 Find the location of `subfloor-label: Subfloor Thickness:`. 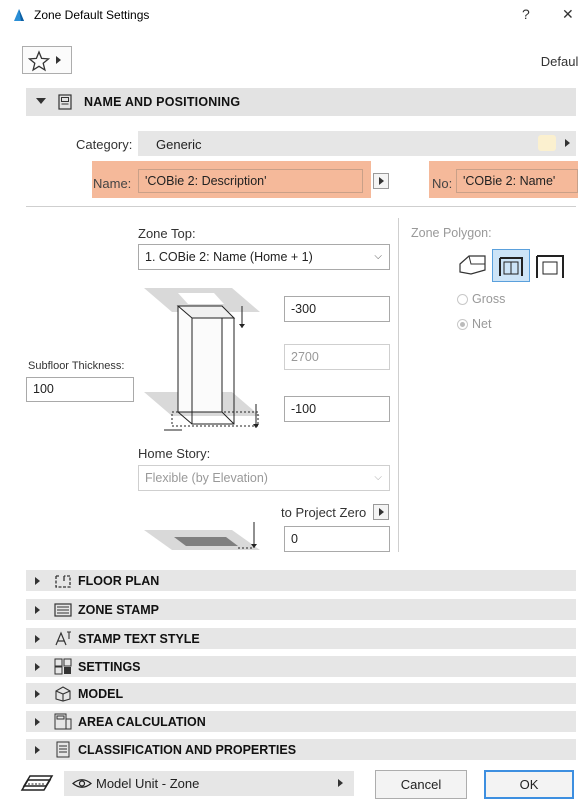

subfloor-label: Subfloor Thickness: is located at coordinates (76, 366).